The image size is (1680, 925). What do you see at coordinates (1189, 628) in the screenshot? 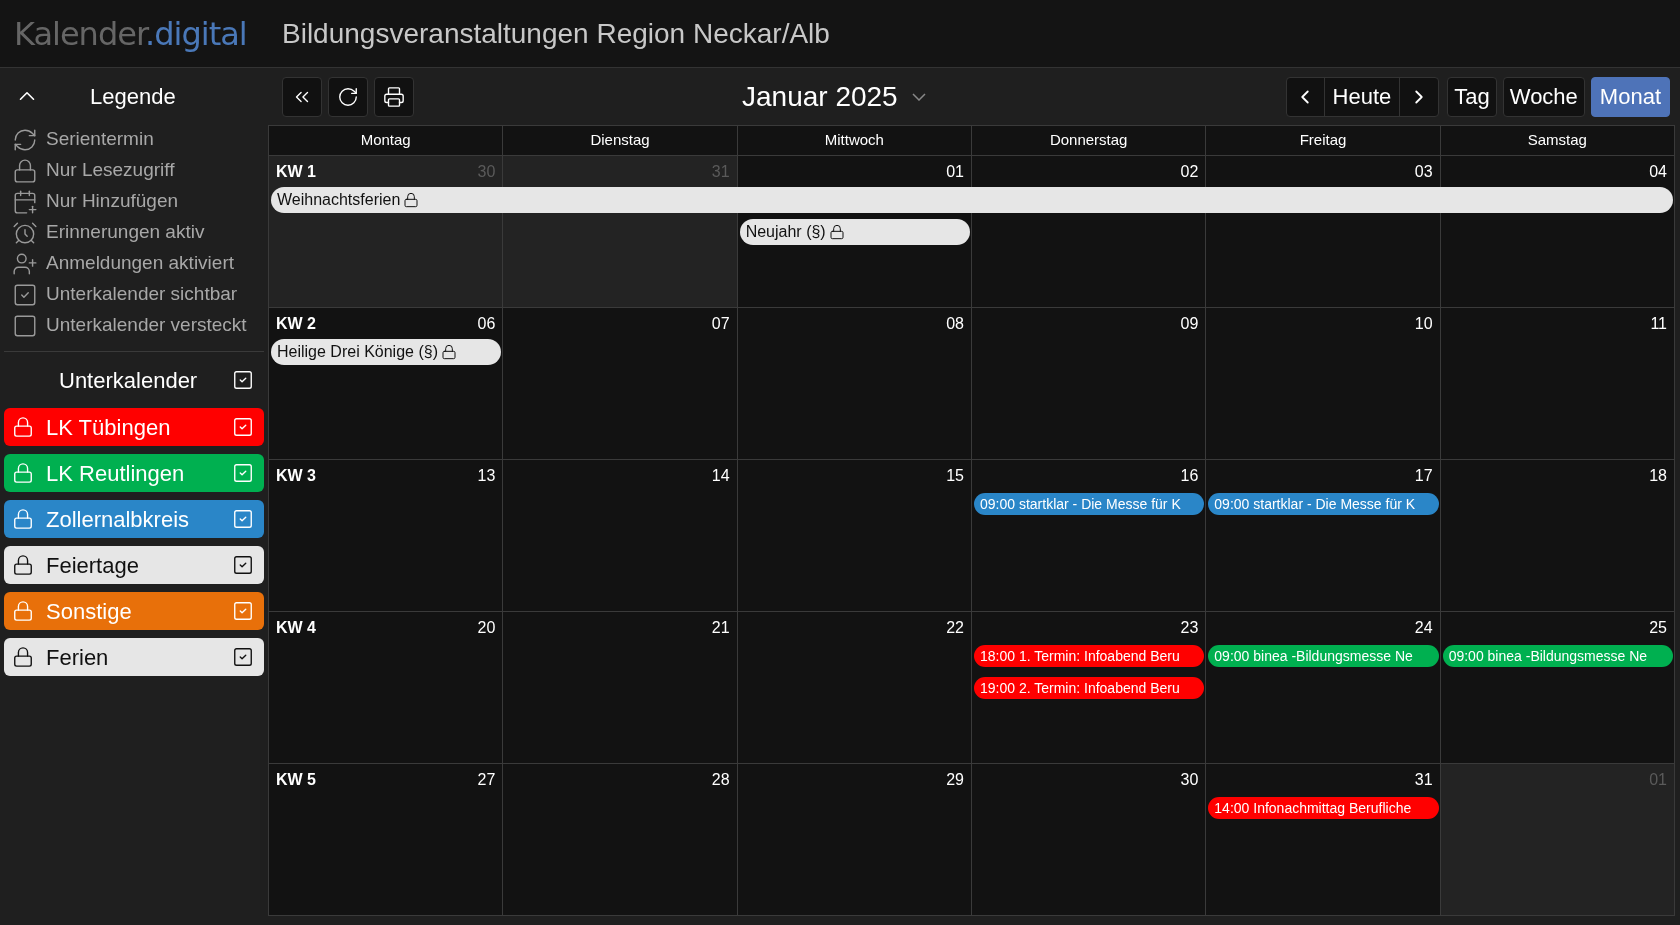
I see `day-number: 23` at bounding box center [1189, 628].